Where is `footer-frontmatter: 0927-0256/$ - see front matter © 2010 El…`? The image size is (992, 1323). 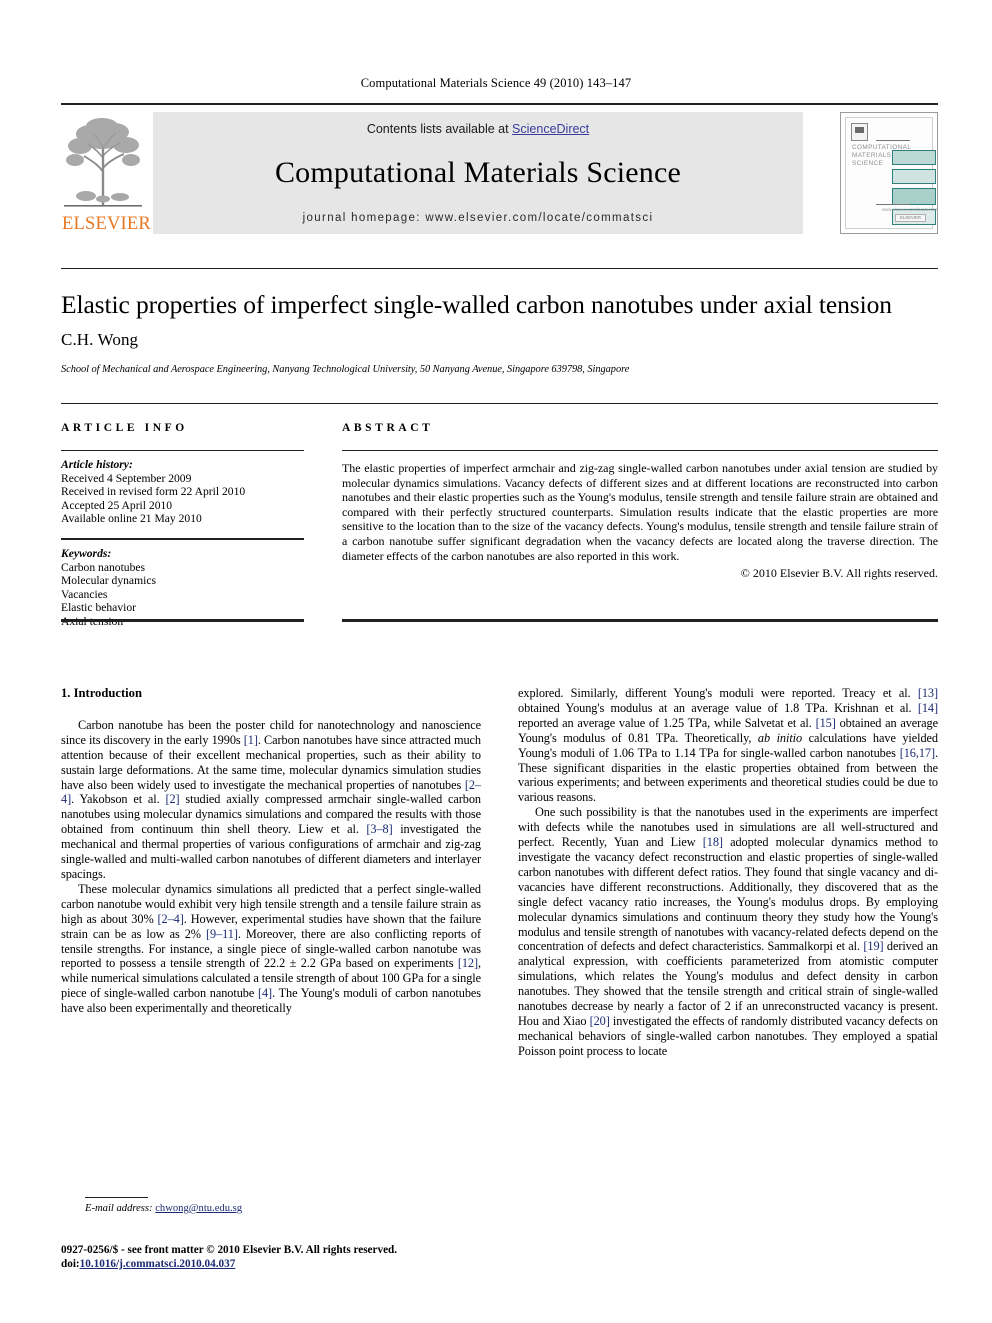
footer-frontmatter: 0927-0256/$ - see front matter © 2010 El… is located at coordinates (229, 1250).